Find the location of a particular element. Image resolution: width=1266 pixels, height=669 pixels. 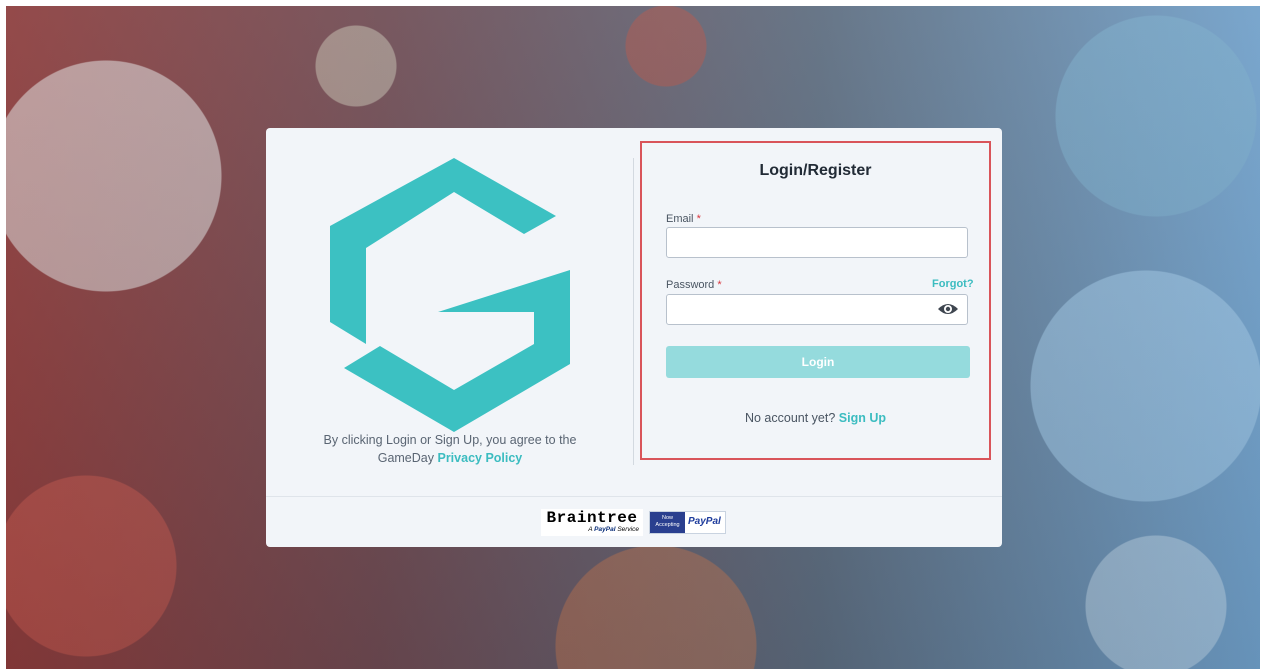

footer-divider is located at coordinates (634, 496).